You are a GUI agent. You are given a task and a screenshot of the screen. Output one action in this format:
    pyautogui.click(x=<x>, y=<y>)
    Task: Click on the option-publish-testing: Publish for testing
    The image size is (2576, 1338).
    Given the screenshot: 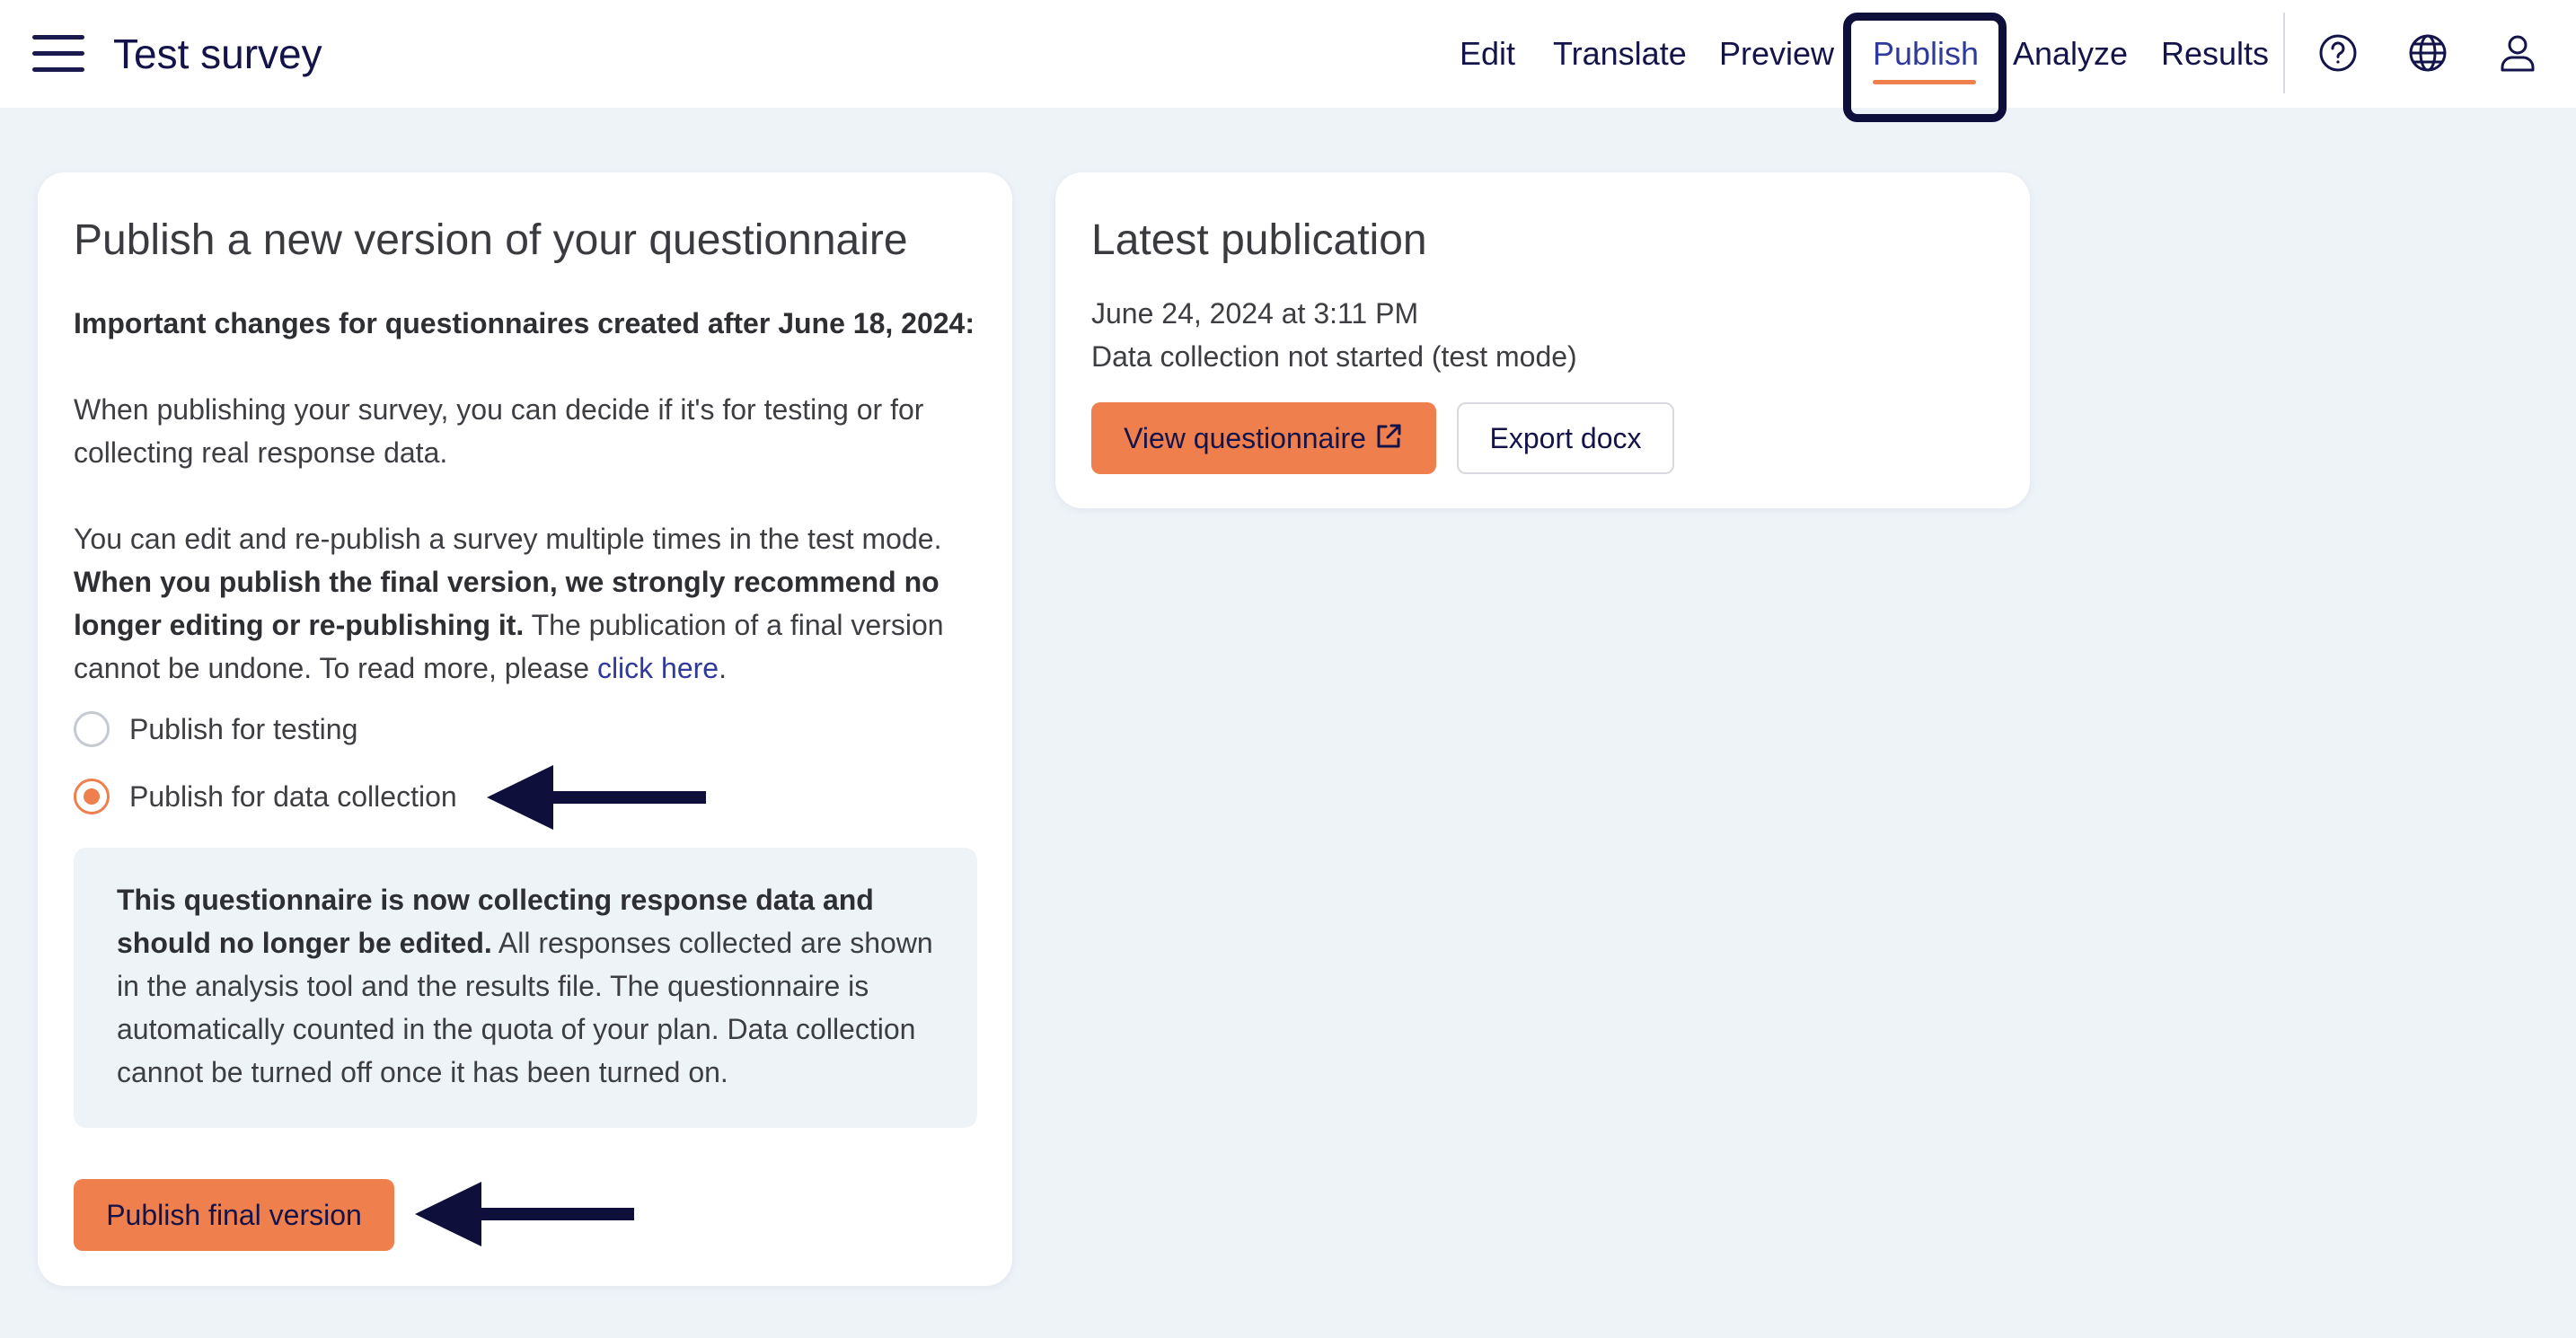 What is the action you would take?
    pyautogui.click(x=215, y=729)
    